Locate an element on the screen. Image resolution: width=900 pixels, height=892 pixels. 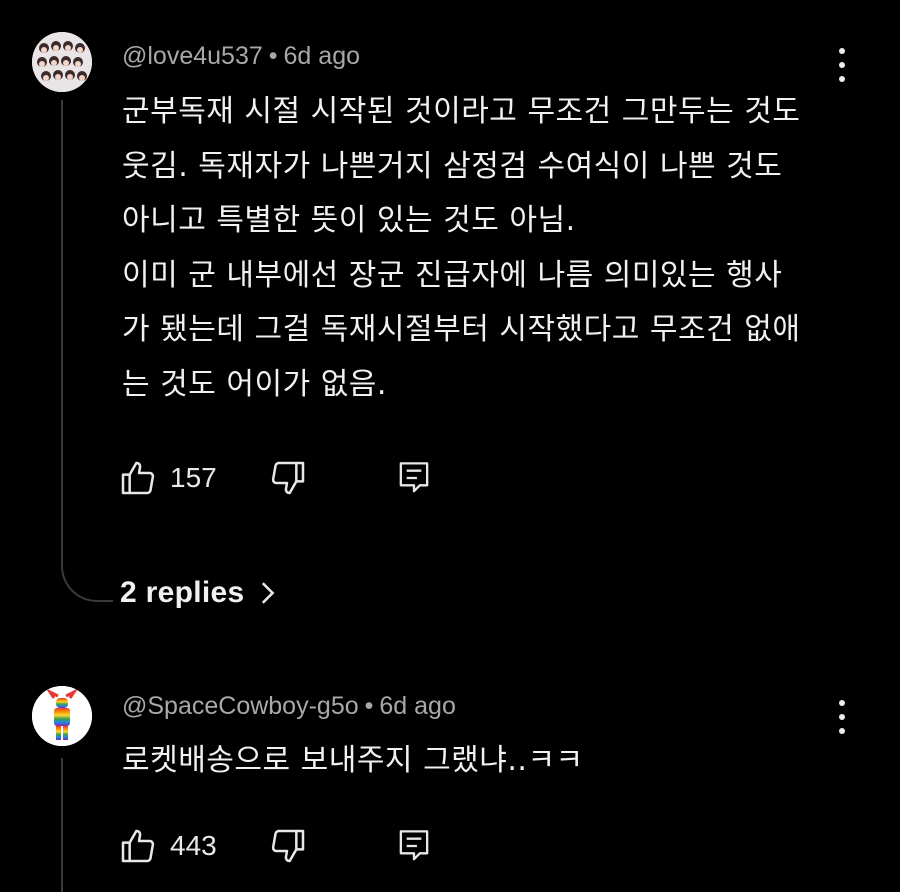
comment-text: 로켓배송으로 보내주지 그랬냐..ㅋㅋ is located at coordinates (482, 761).